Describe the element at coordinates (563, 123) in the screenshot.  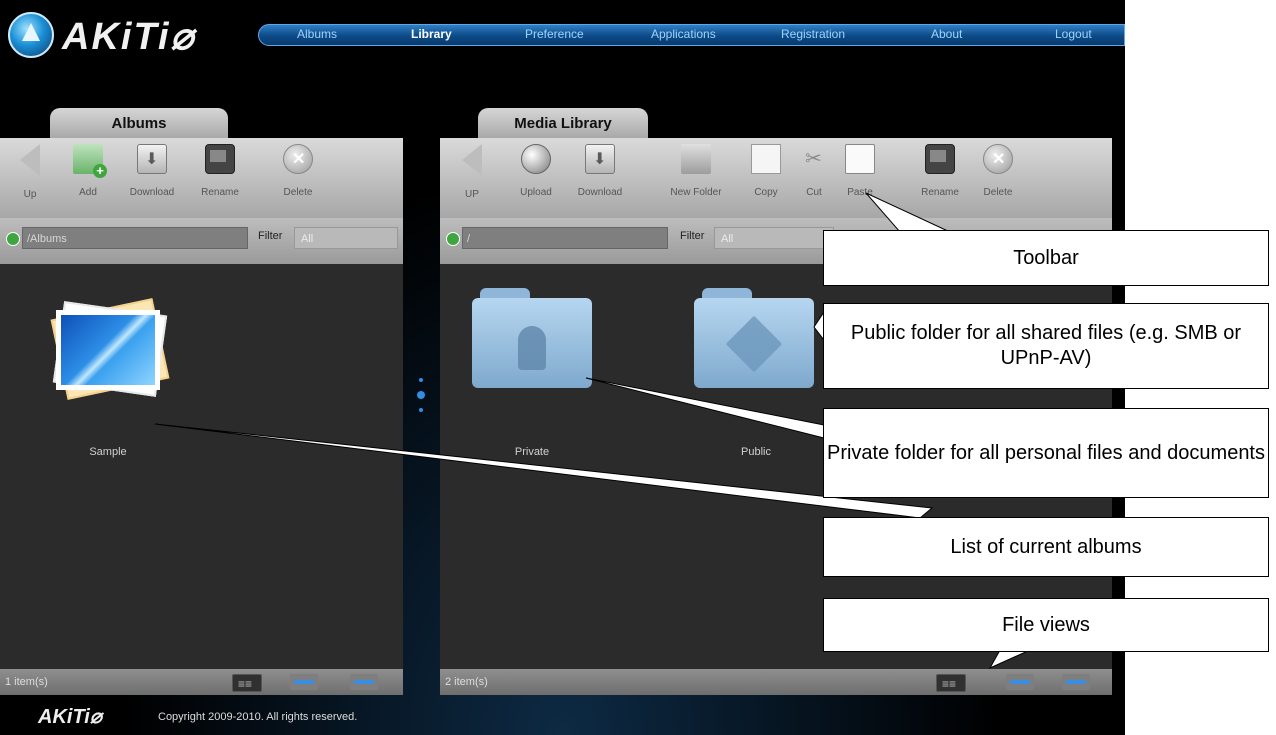
I see `tab-media-library: Media Library` at that location.